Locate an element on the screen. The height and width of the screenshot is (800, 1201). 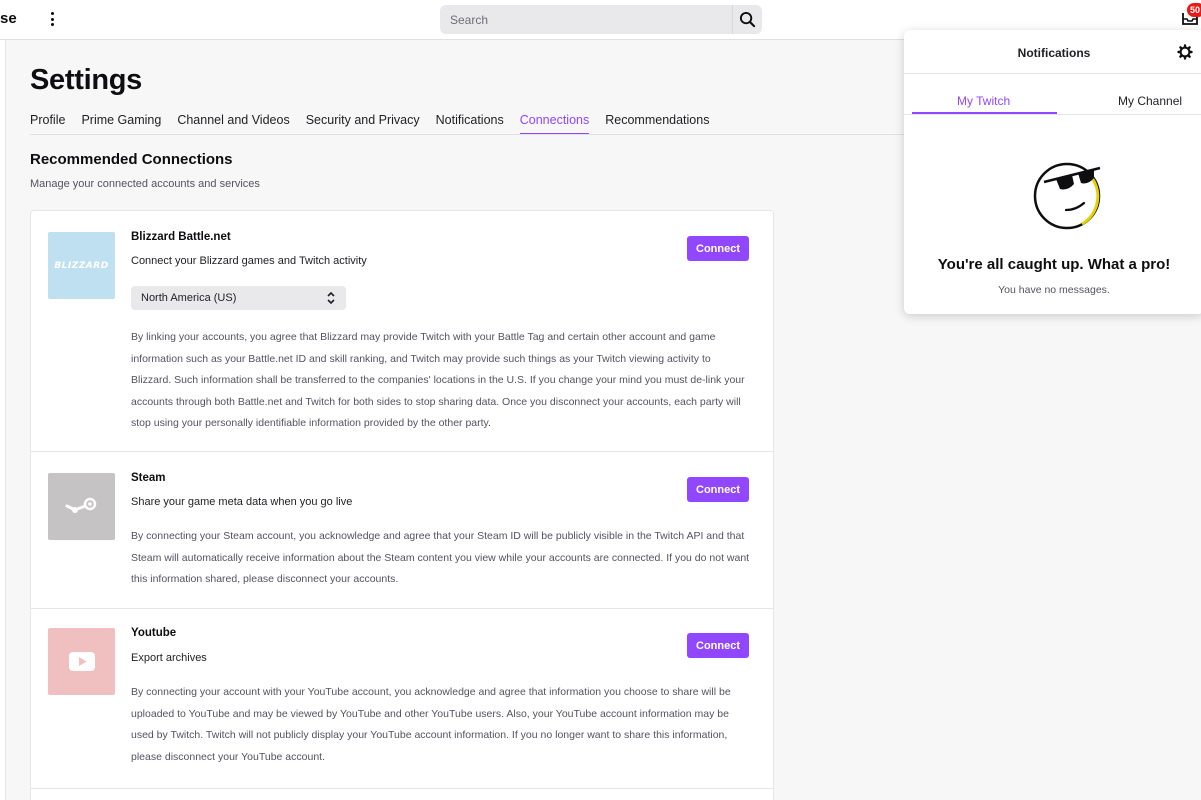
tab-notifications: Notifications is located at coordinates (470, 124).